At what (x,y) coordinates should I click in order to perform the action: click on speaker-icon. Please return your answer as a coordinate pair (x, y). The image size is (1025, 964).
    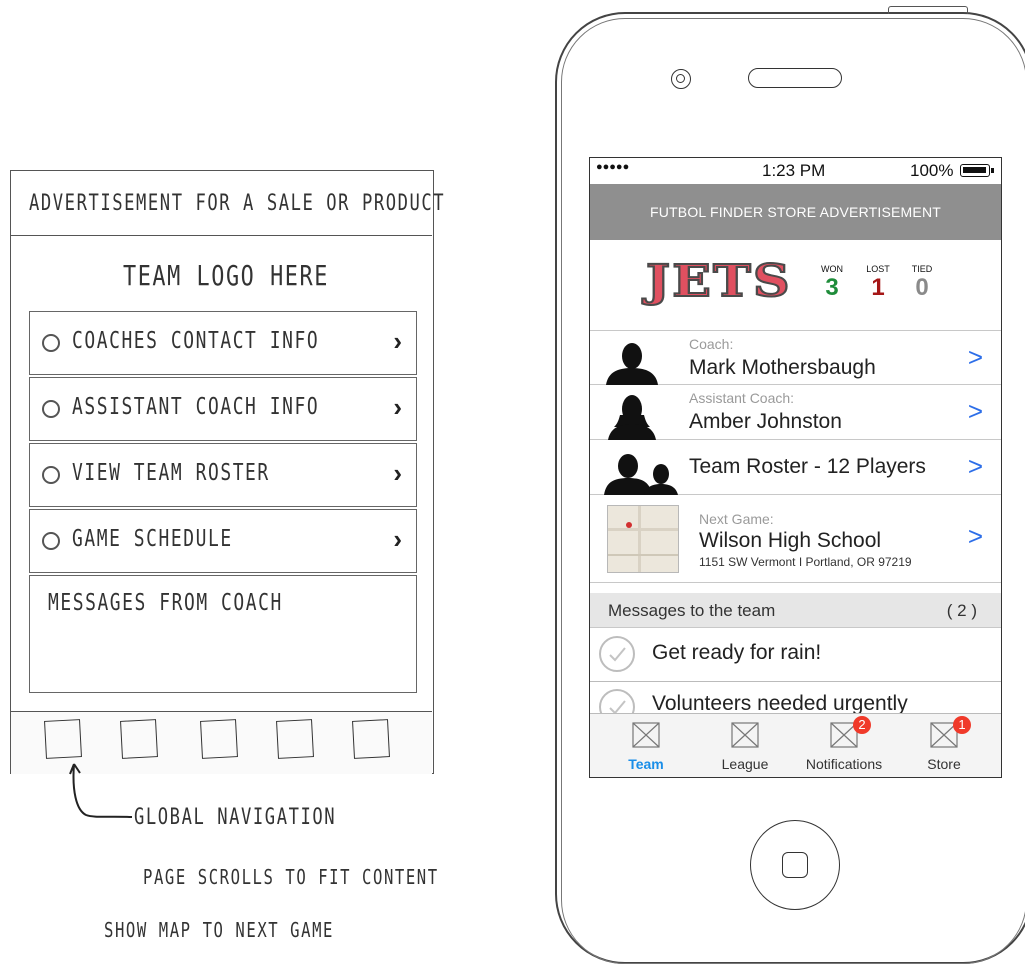
    Looking at the image, I should click on (795, 78).